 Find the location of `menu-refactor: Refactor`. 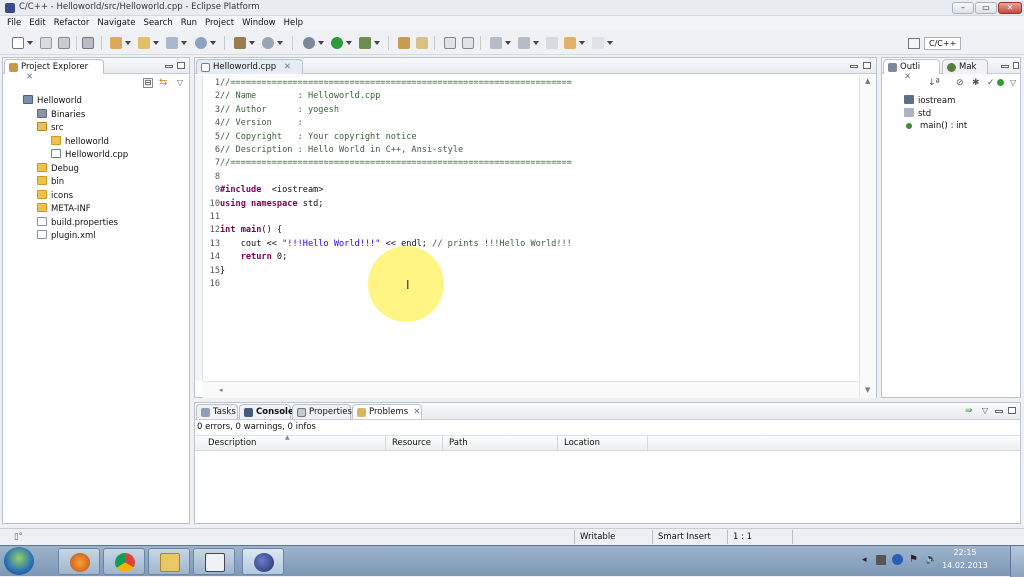

menu-refactor: Refactor is located at coordinates (73, 23).